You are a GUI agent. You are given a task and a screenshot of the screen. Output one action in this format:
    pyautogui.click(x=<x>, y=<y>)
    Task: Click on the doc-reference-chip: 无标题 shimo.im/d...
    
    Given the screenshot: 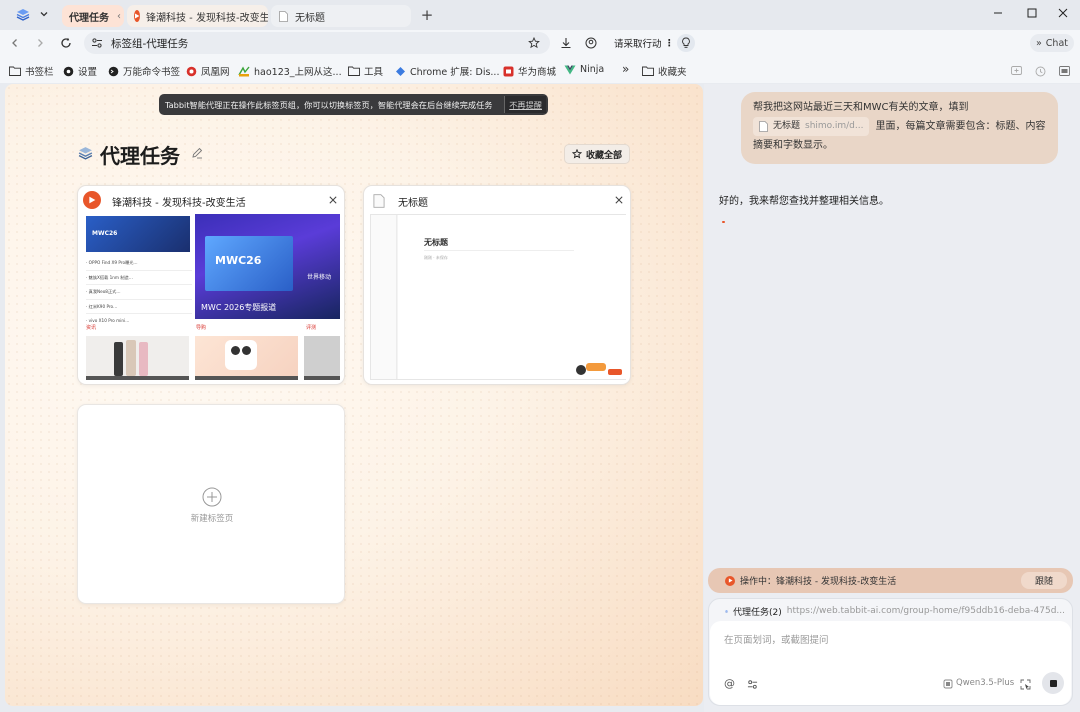 What is the action you would take?
    pyautogui.click(x=811, y=126)
    